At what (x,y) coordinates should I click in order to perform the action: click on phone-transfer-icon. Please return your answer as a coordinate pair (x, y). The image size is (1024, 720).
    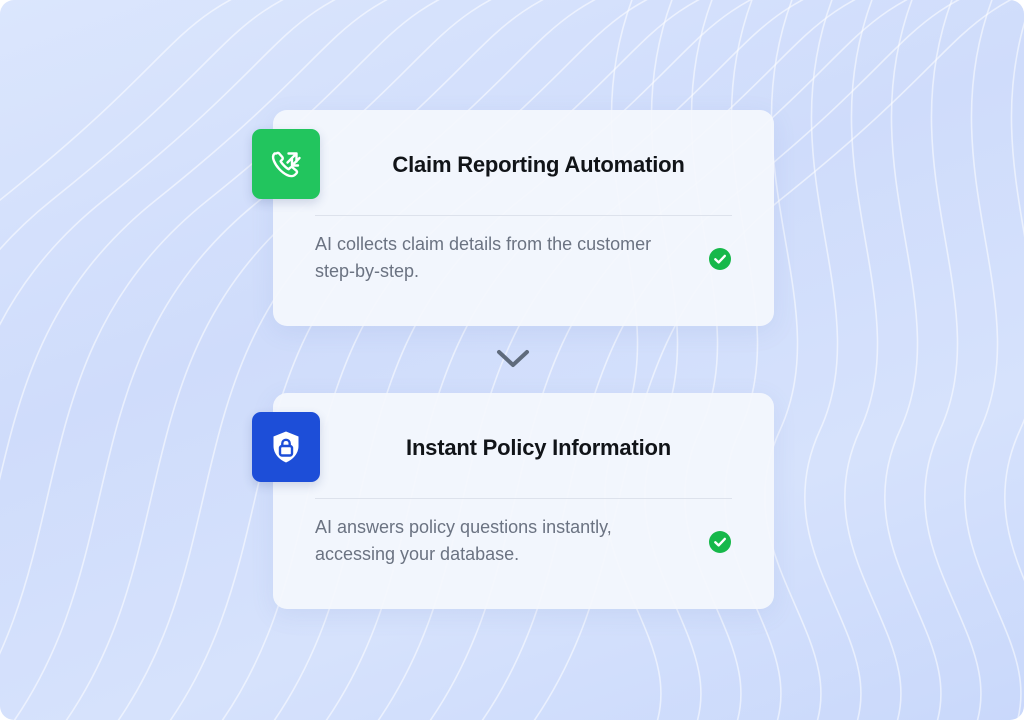
    Looking at the image, I should click on (286, 164).